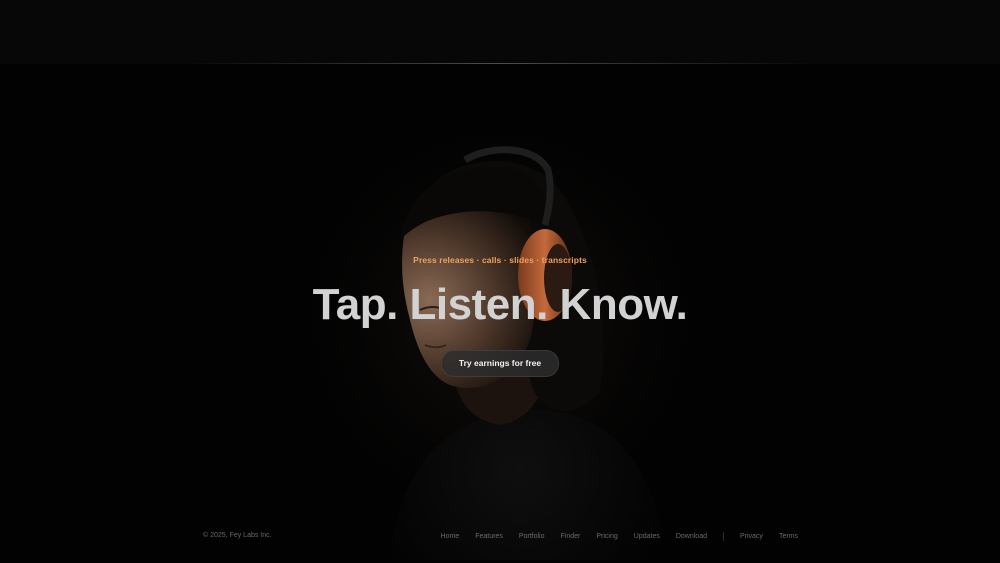  Describe the element at coordinates (532, 536) in the screenshot. I see `footer-link-portfolio: Portfolio` at that location.